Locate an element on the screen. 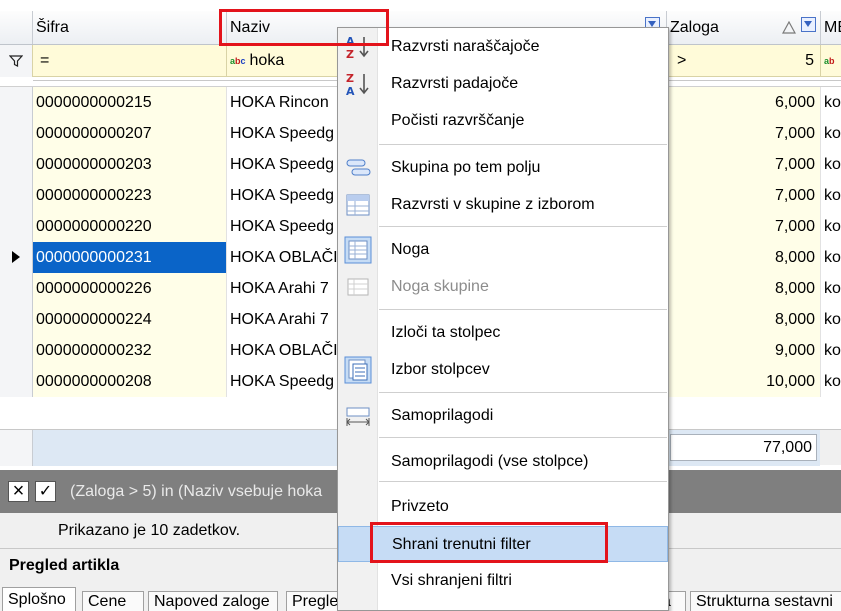  menu-item-6: Noga skupine is located at coordinates (503, 287).